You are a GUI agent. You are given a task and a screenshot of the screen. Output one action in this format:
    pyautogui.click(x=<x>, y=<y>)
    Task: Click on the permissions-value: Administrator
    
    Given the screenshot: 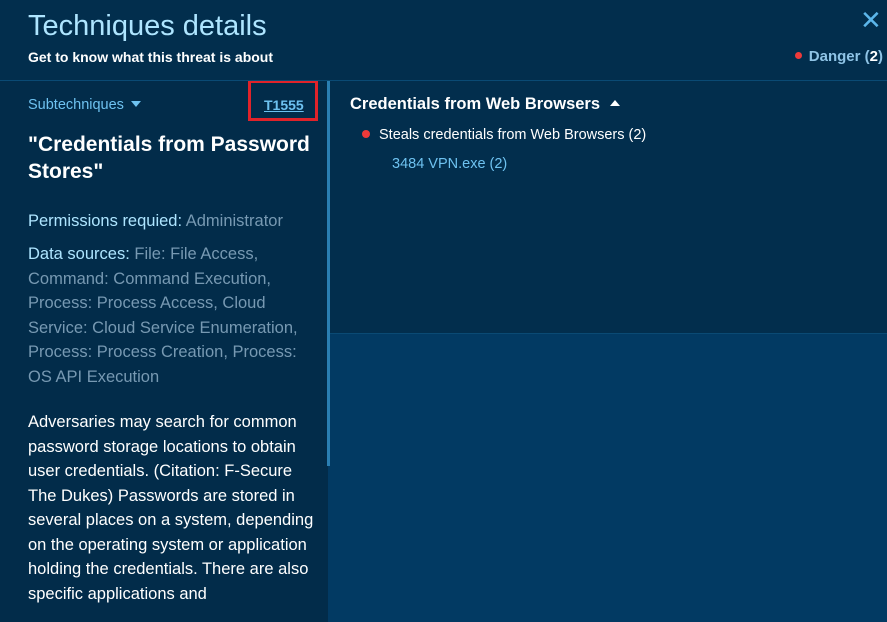 What is the action you would take?
    pyautogui.click(x=232, y=221)
    